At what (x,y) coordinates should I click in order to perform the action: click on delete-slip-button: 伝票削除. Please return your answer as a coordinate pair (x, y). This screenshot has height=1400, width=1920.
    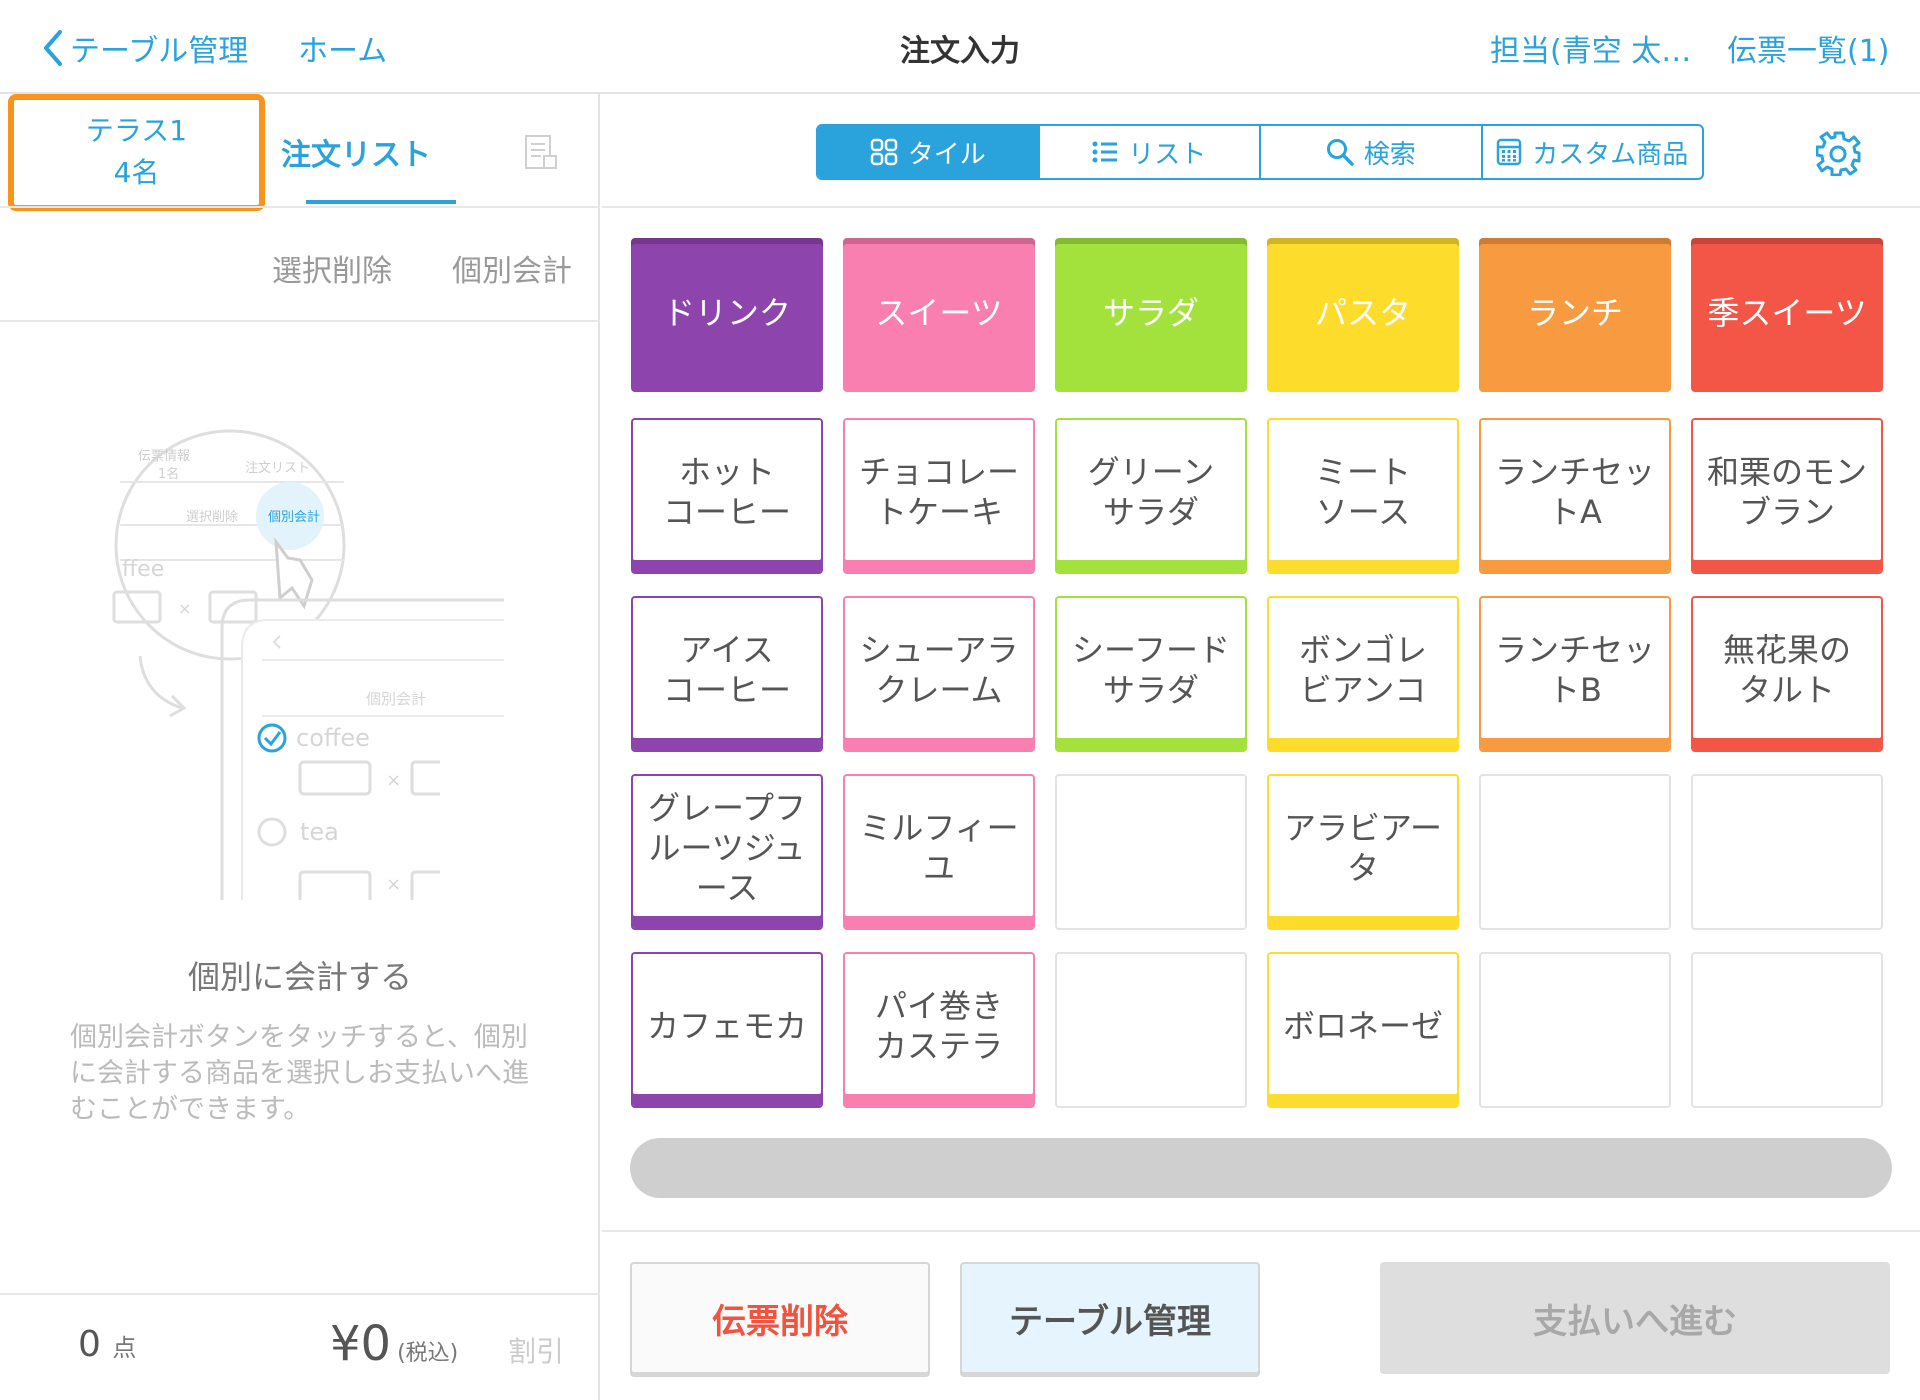
    Looking at the image, I should click on (780, 1318).